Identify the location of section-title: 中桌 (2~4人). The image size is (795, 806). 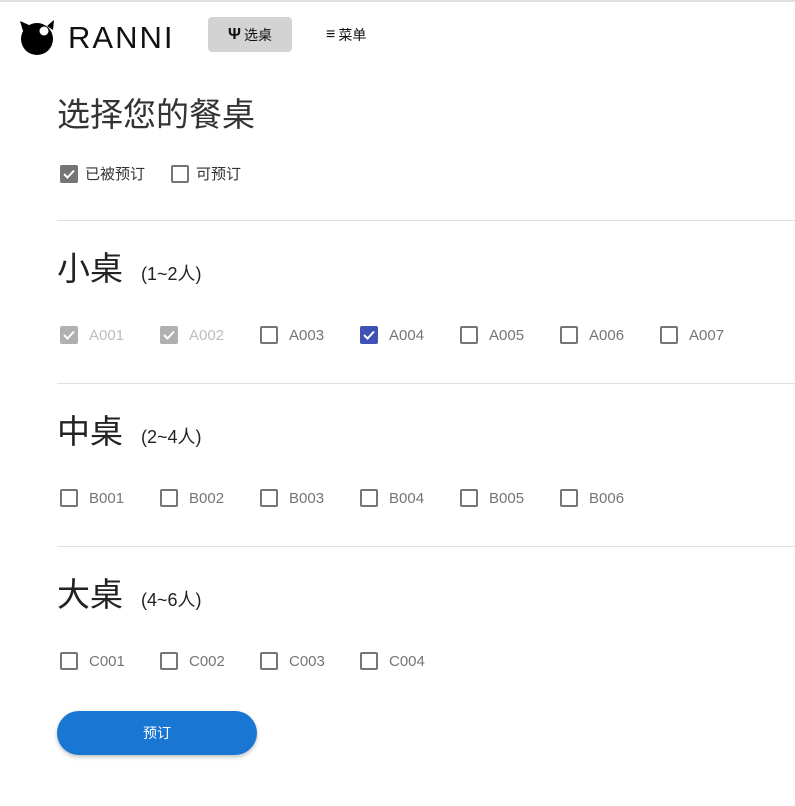
(358, 429).